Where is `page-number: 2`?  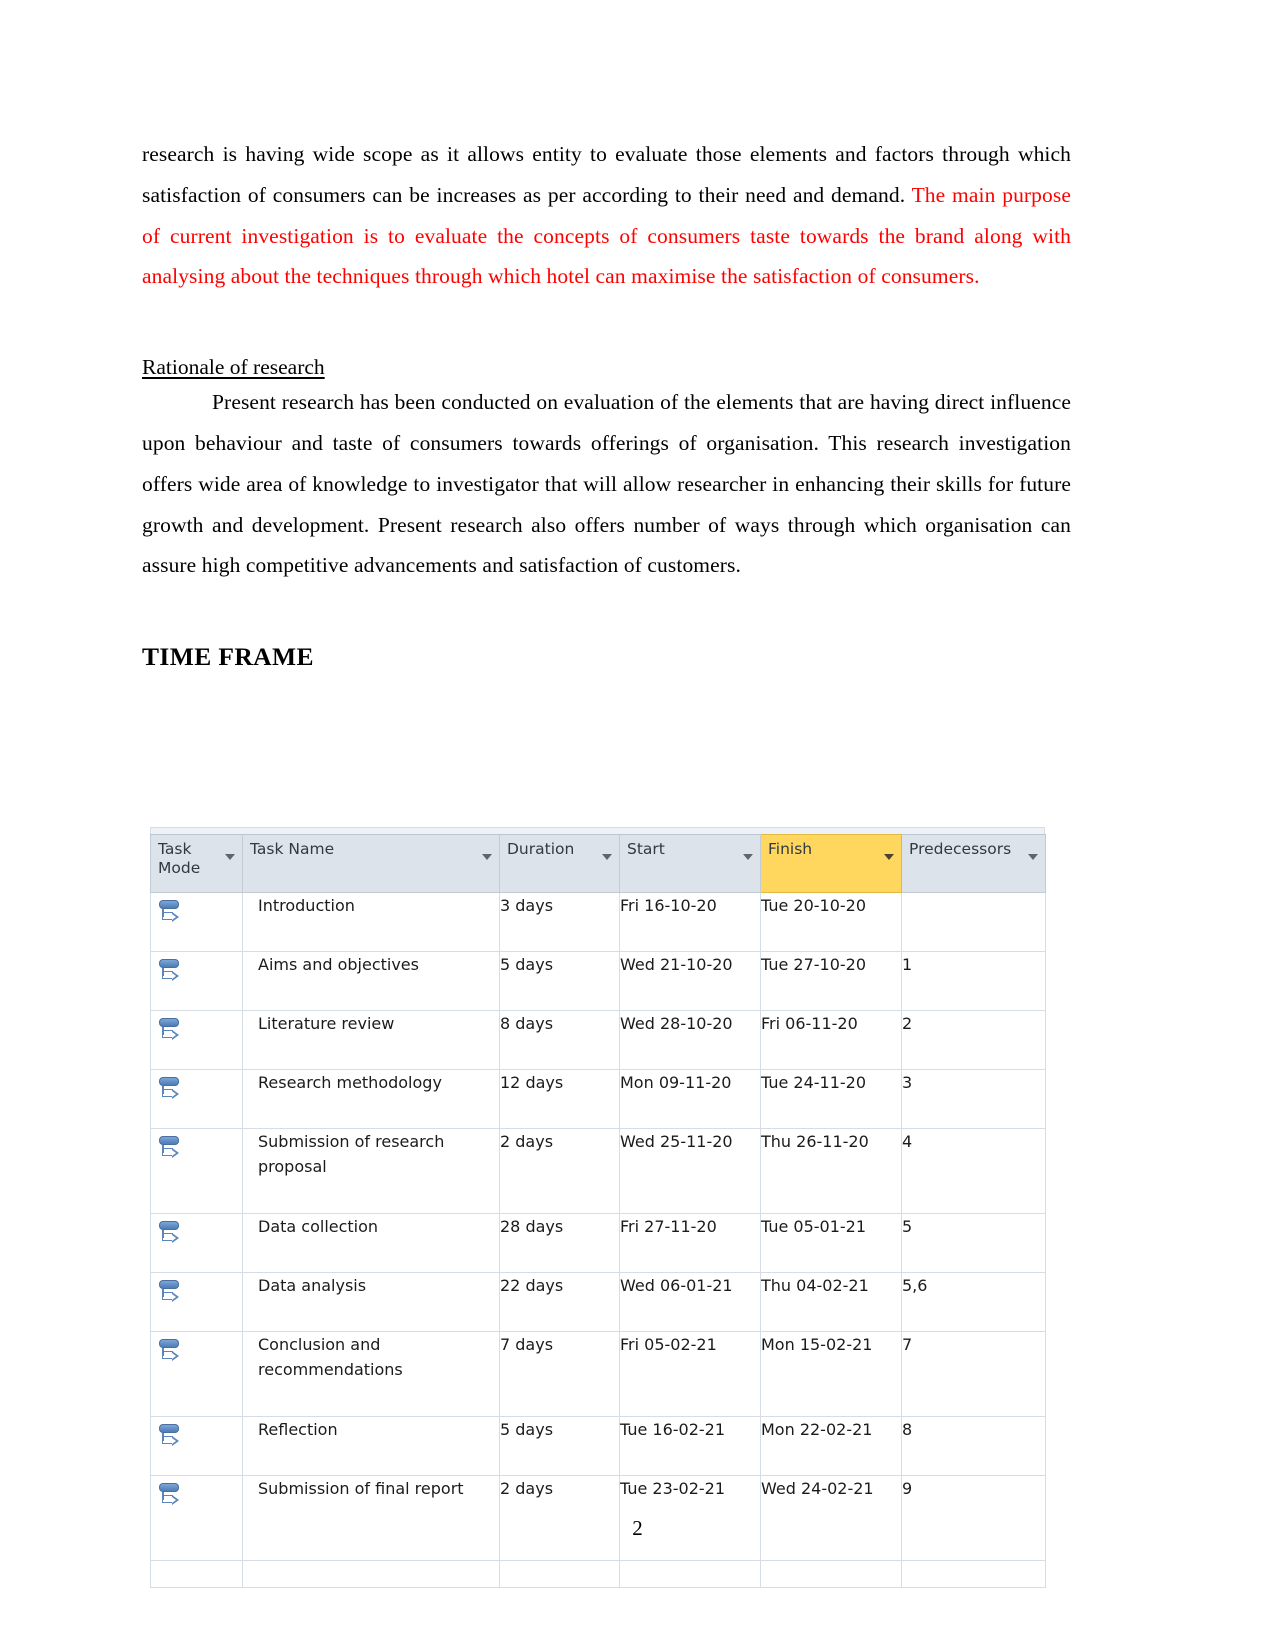
page-number: 2 is located at coordinates (637, 1528).